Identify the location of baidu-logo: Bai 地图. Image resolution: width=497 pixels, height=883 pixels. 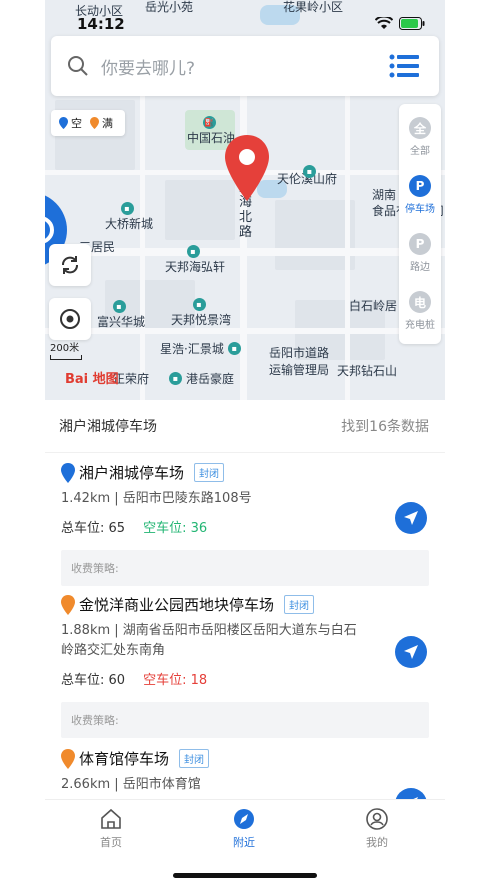
(92, 379).